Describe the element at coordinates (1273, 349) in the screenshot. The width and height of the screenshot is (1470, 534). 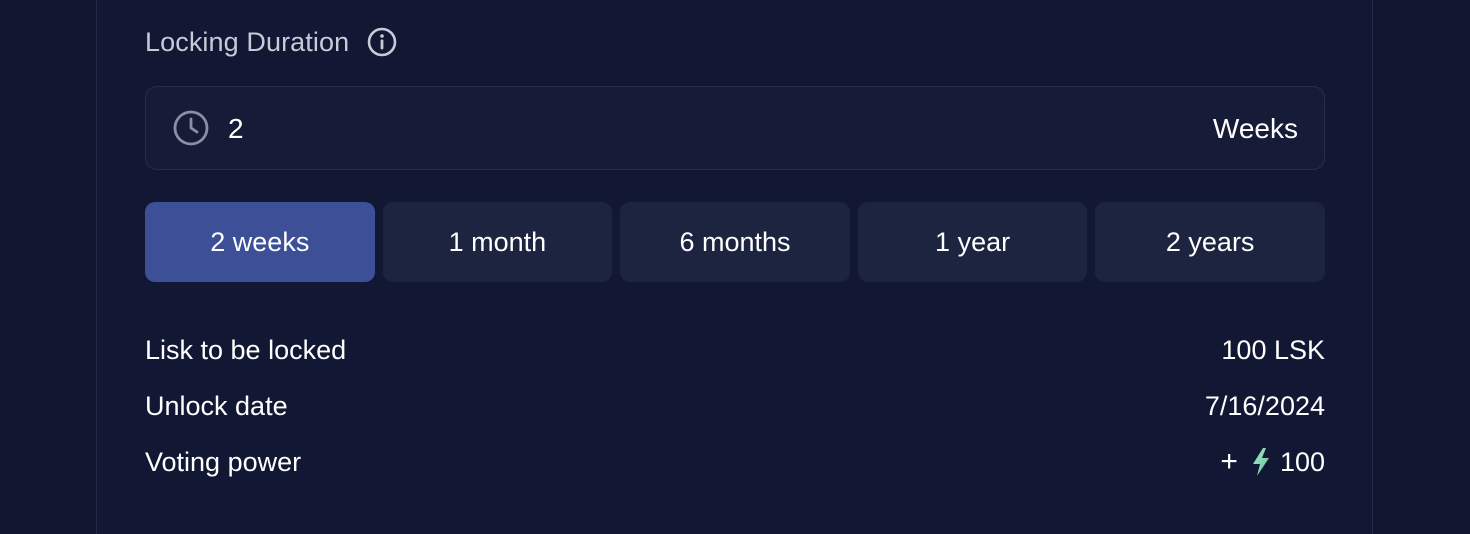
I see `lisk-to-be-locked-value: 100 LSK` at that location.